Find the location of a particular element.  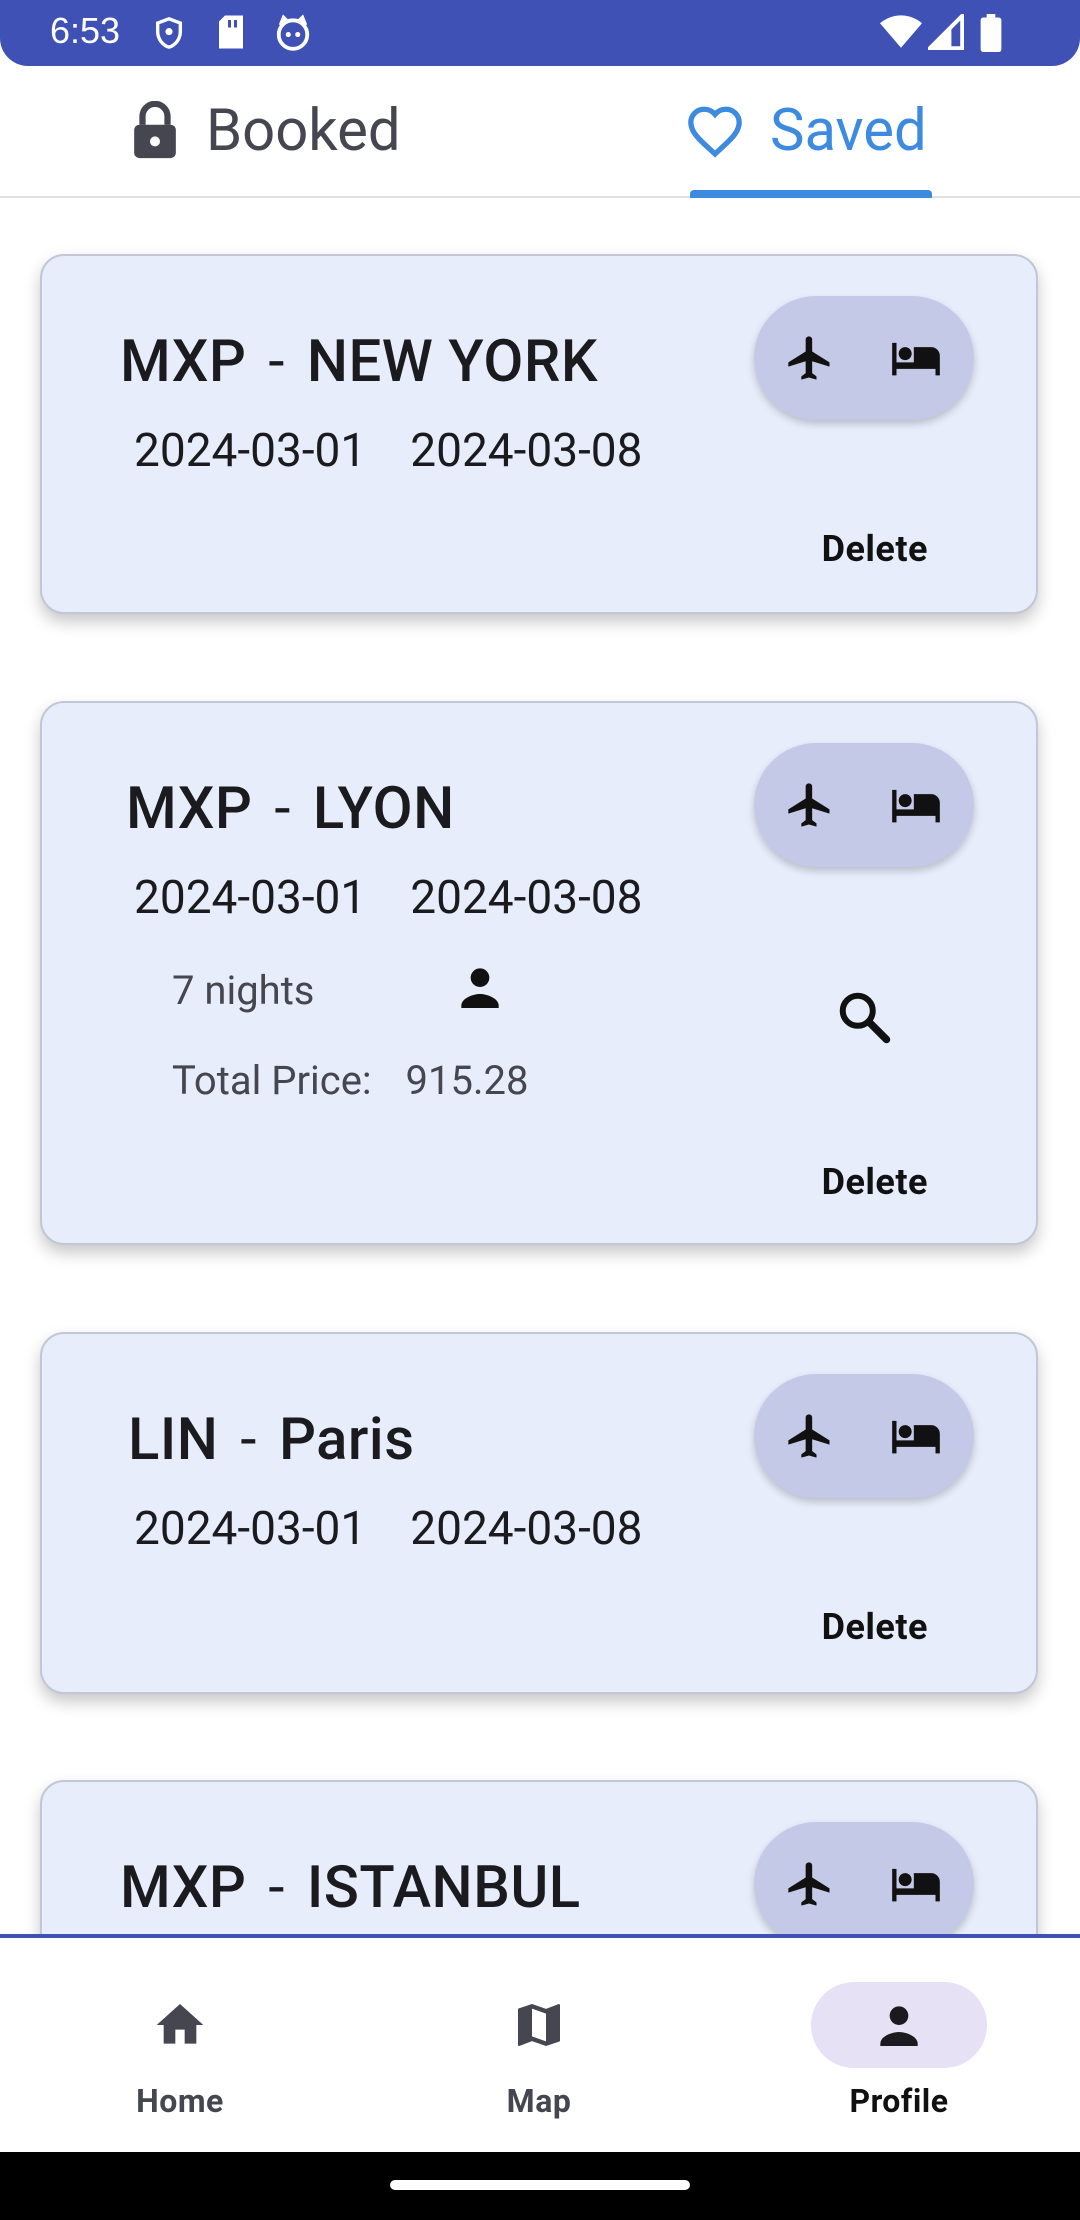

trip-route: MXP - LYON is located at coordinates (290, 809).